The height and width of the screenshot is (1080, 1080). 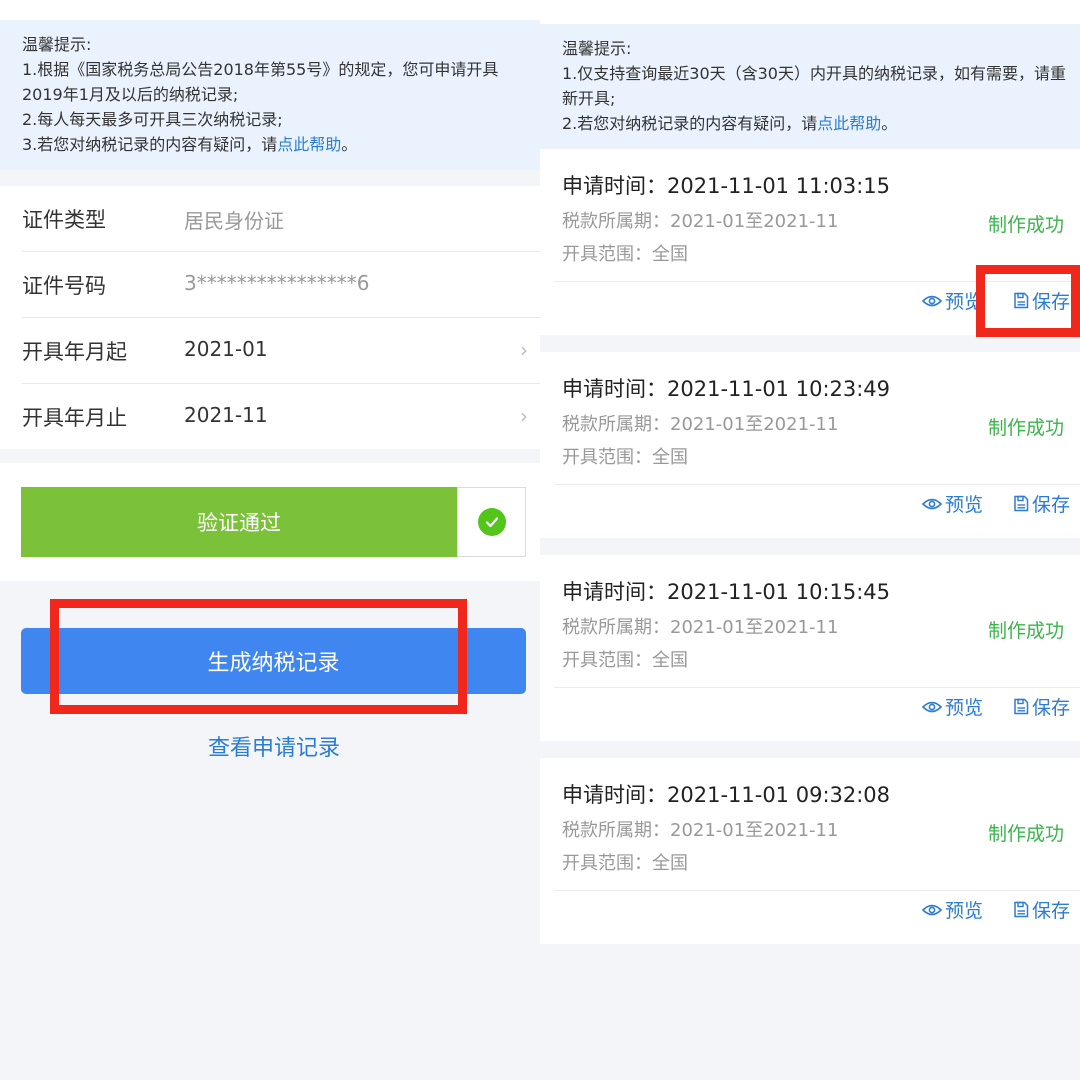 What do you see at coordinates (64, 220) in the screenshot?
I see `field-label: 证件类型` at bounding box center [64, 220].